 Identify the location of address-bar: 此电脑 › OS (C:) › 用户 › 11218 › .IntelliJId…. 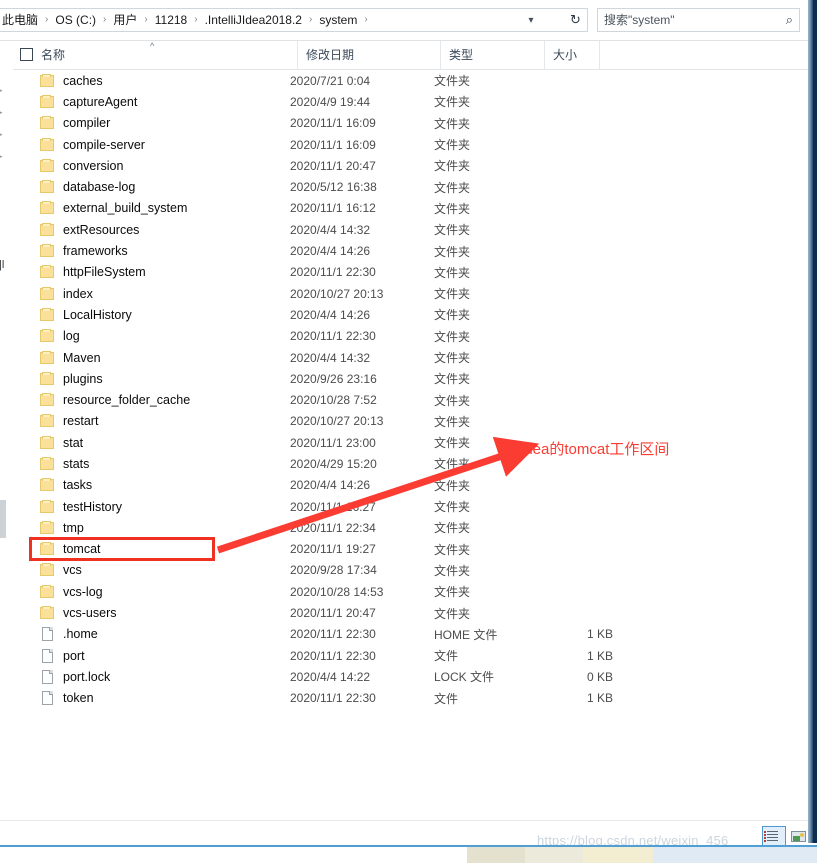
(404, 20).